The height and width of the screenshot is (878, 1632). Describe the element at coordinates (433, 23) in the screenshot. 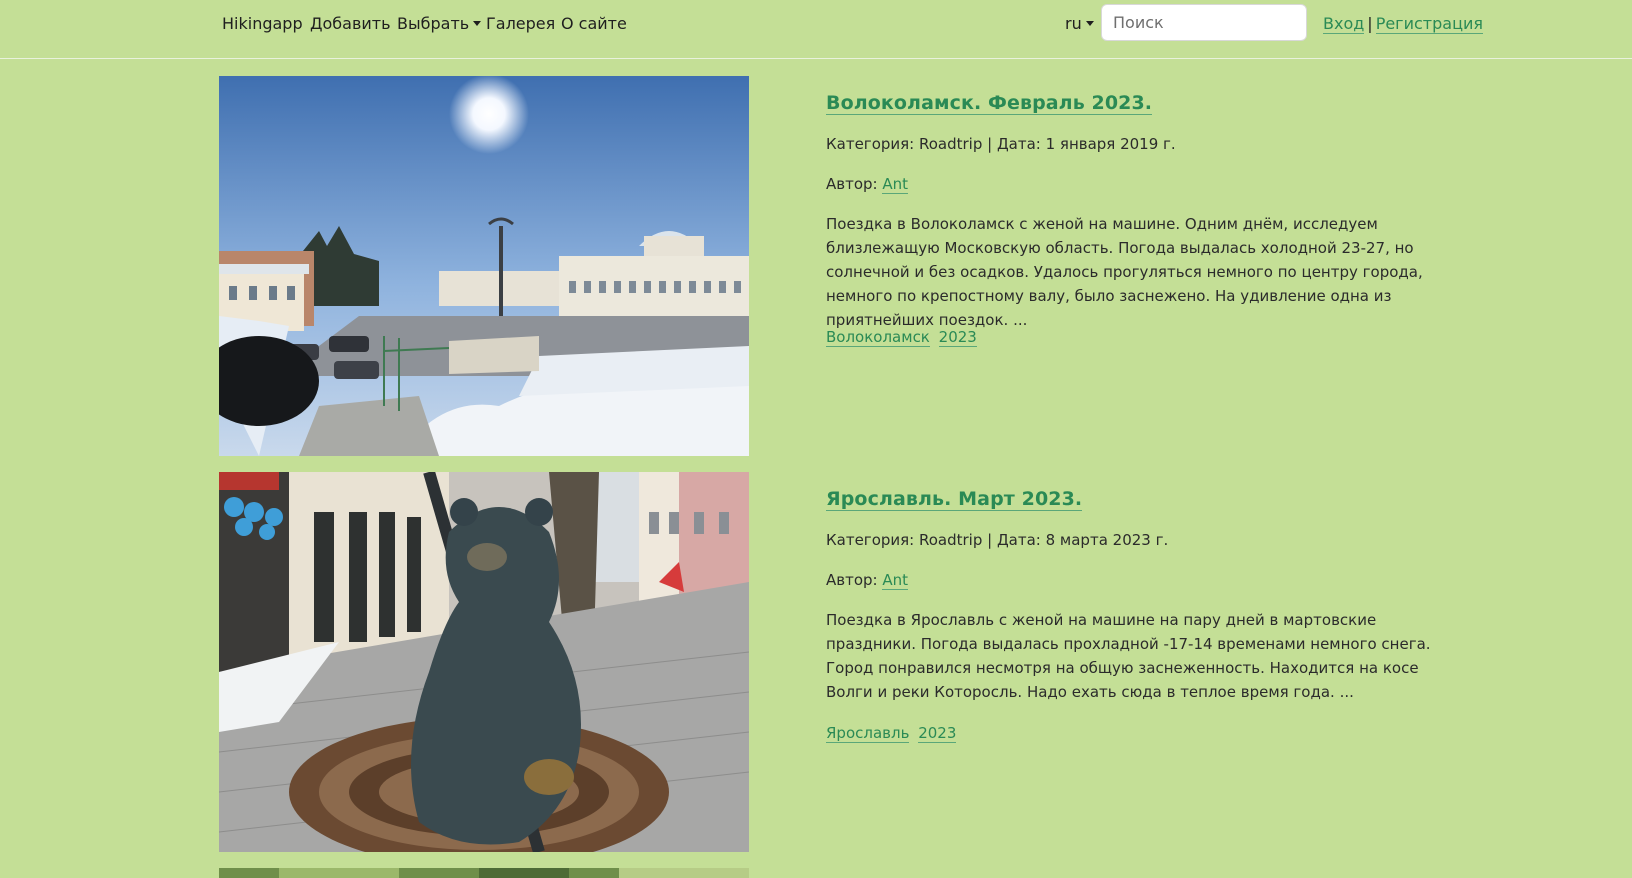

I see `nav-choose-label: Выбрать` at that location.